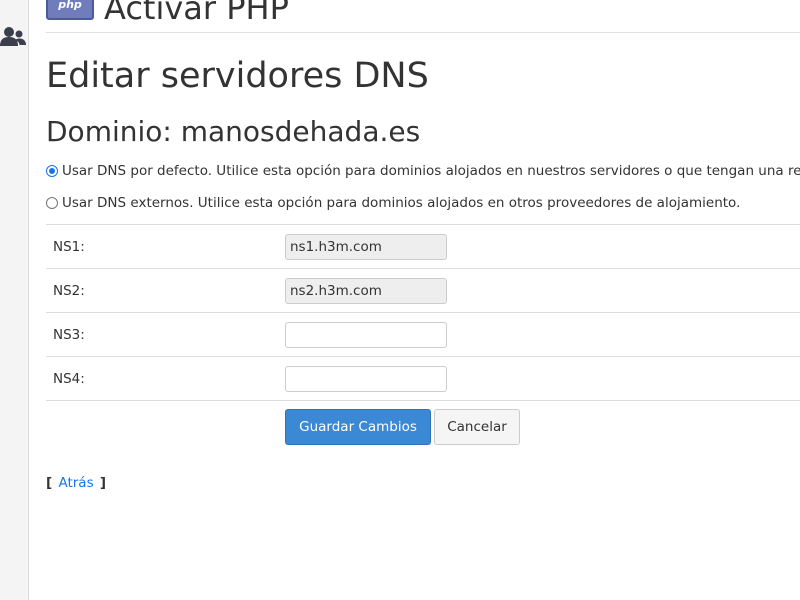 This screenshot has height=600, width=800. Describe the element at coordinates (70, 10) in the screenshot. I see `php-icon: php` at that location.